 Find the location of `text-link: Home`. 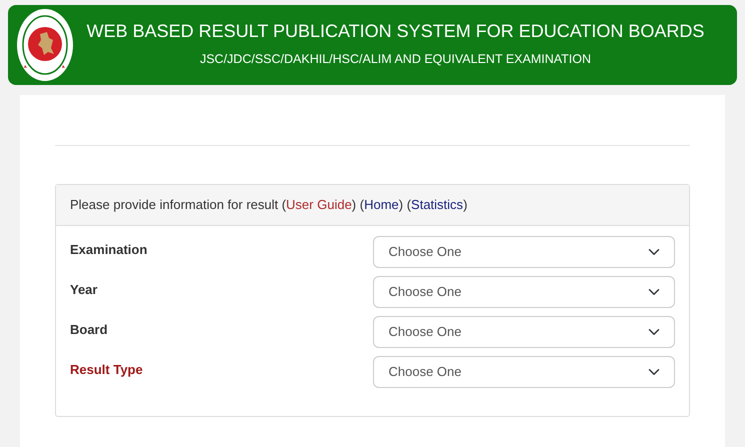

text-link: Home is located at coordinates (381, 204).